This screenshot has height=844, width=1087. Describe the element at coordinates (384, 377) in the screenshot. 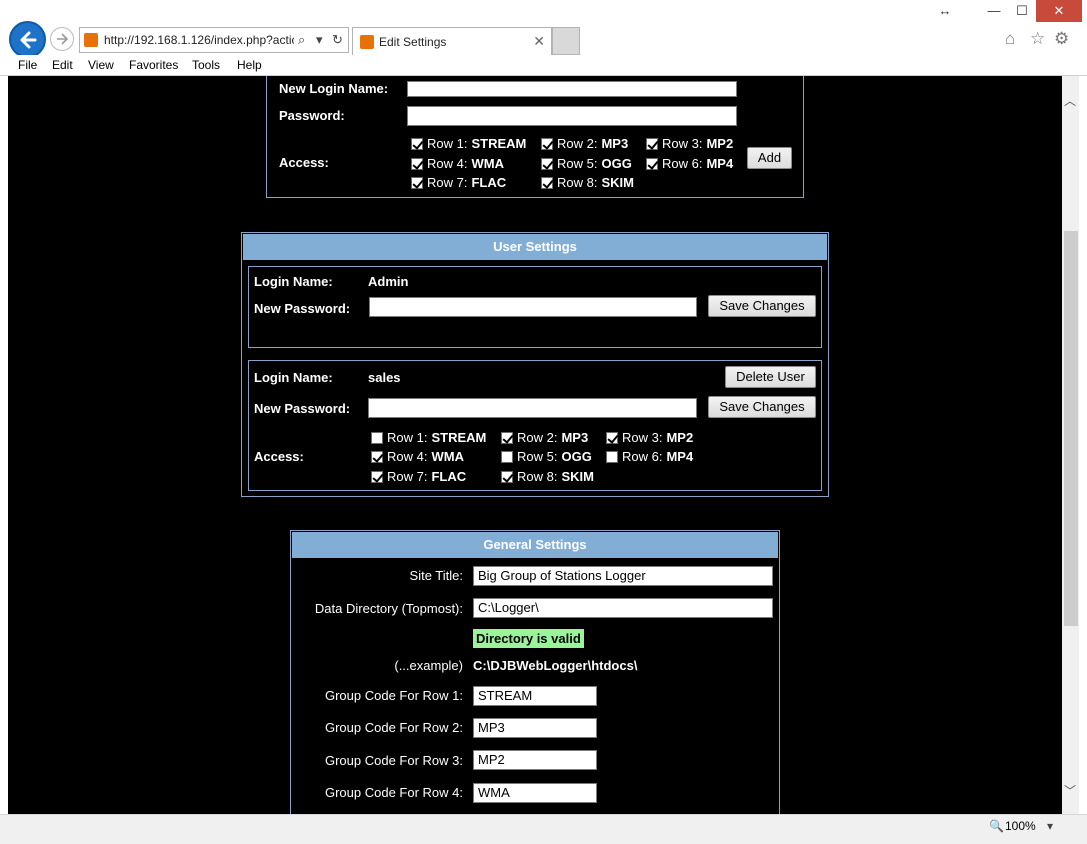

I see `sales-login-value: sales` at that location.